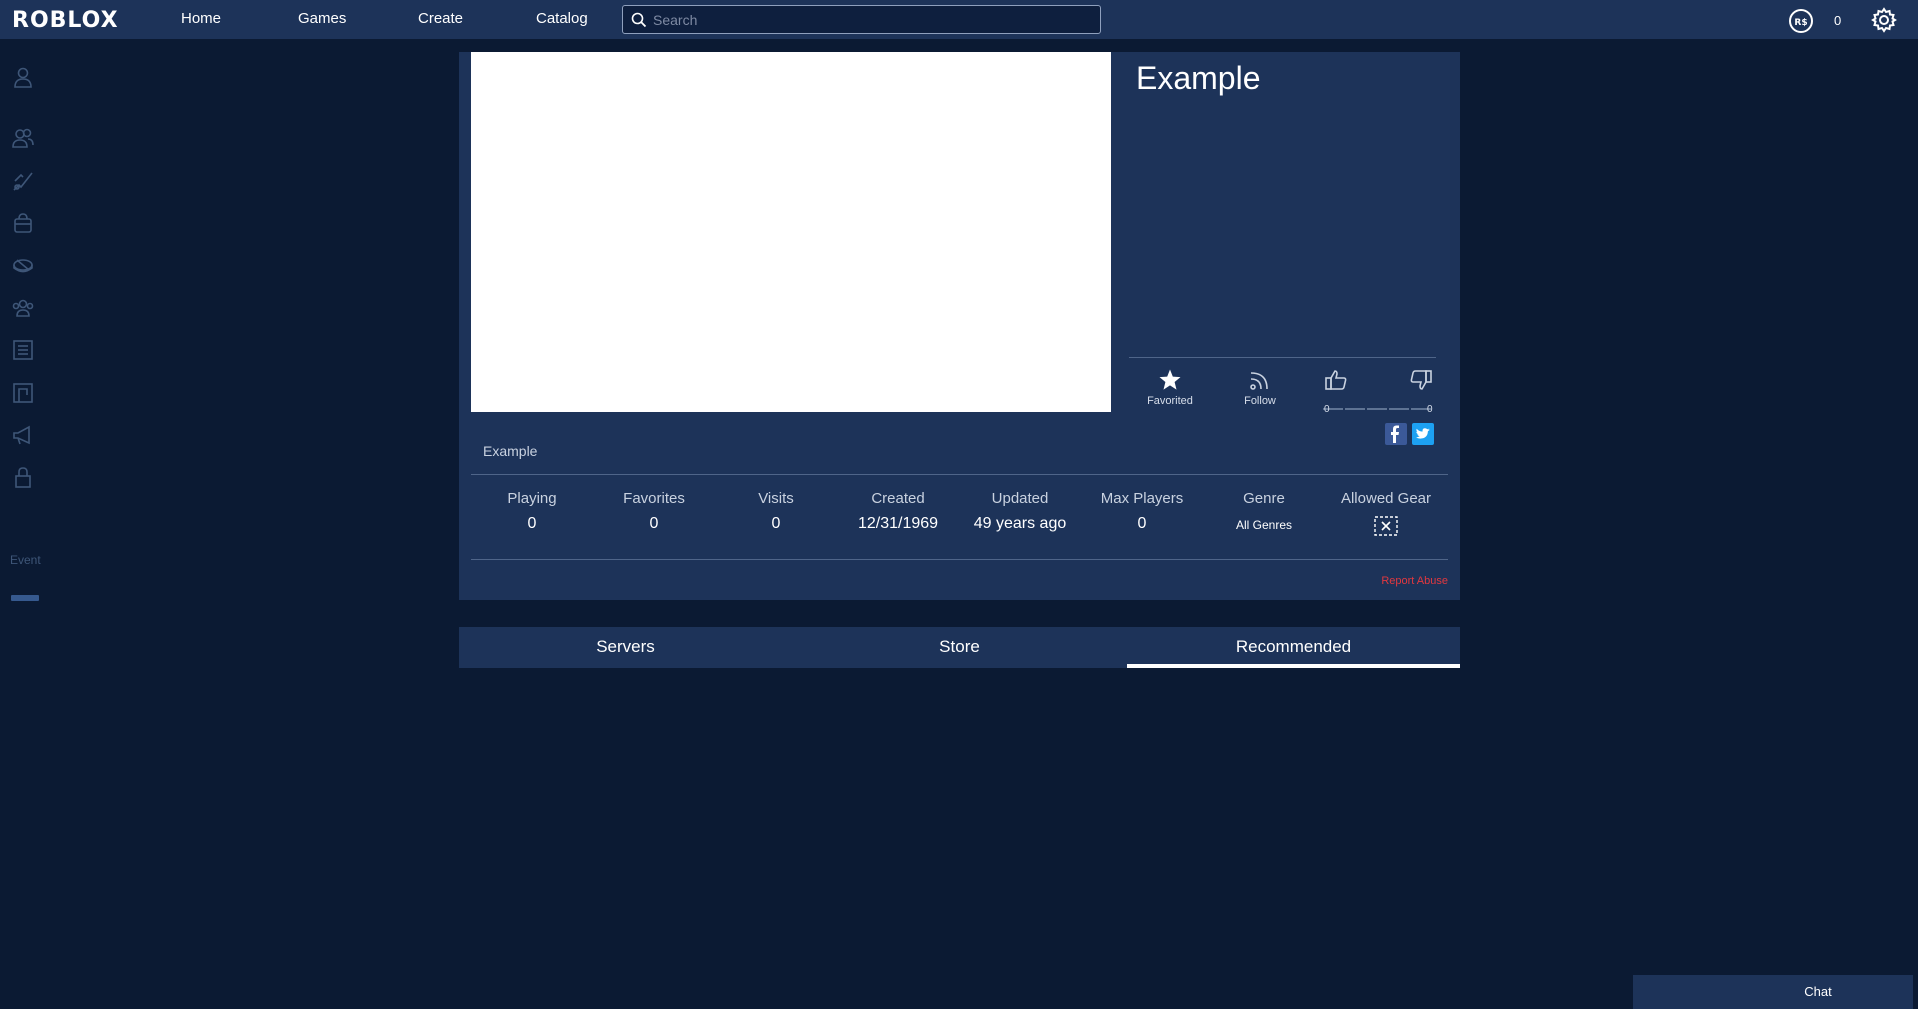 The width and height of the screenshot is (1918, 1009). I want to click on stat-value: All Genres, so click(1264, 525).